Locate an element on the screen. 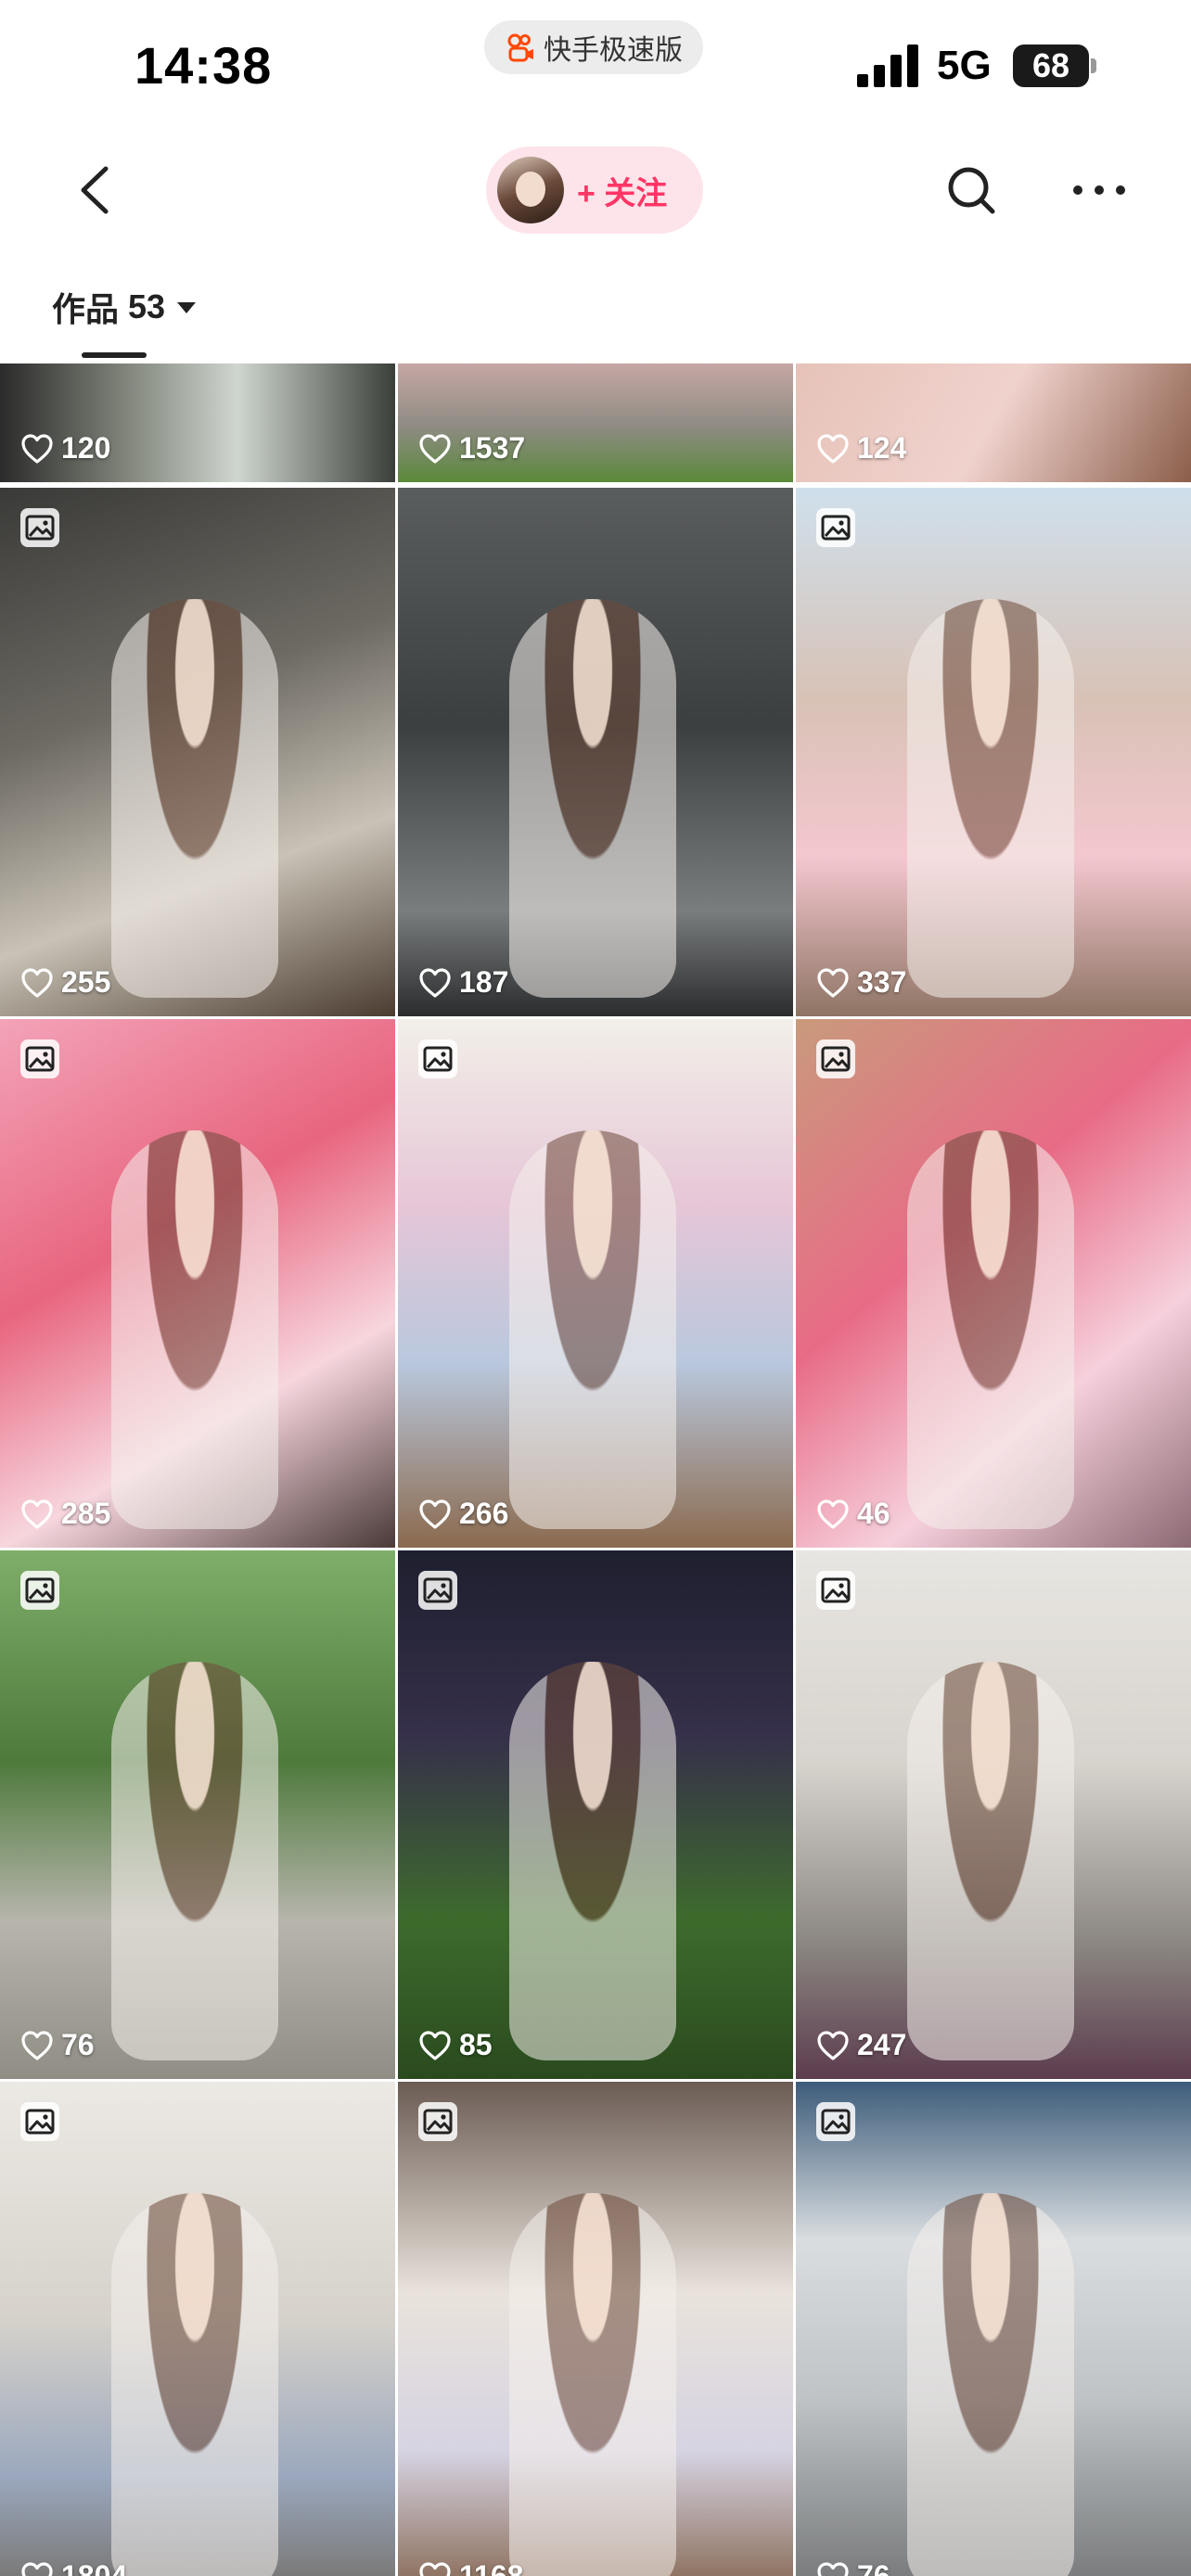 The image size is (1191, 2576). like-count: 1804 is located at coordinates (73, 2567).